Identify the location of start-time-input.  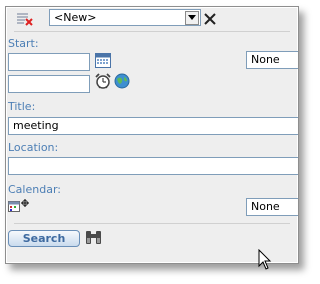
(49, 84).